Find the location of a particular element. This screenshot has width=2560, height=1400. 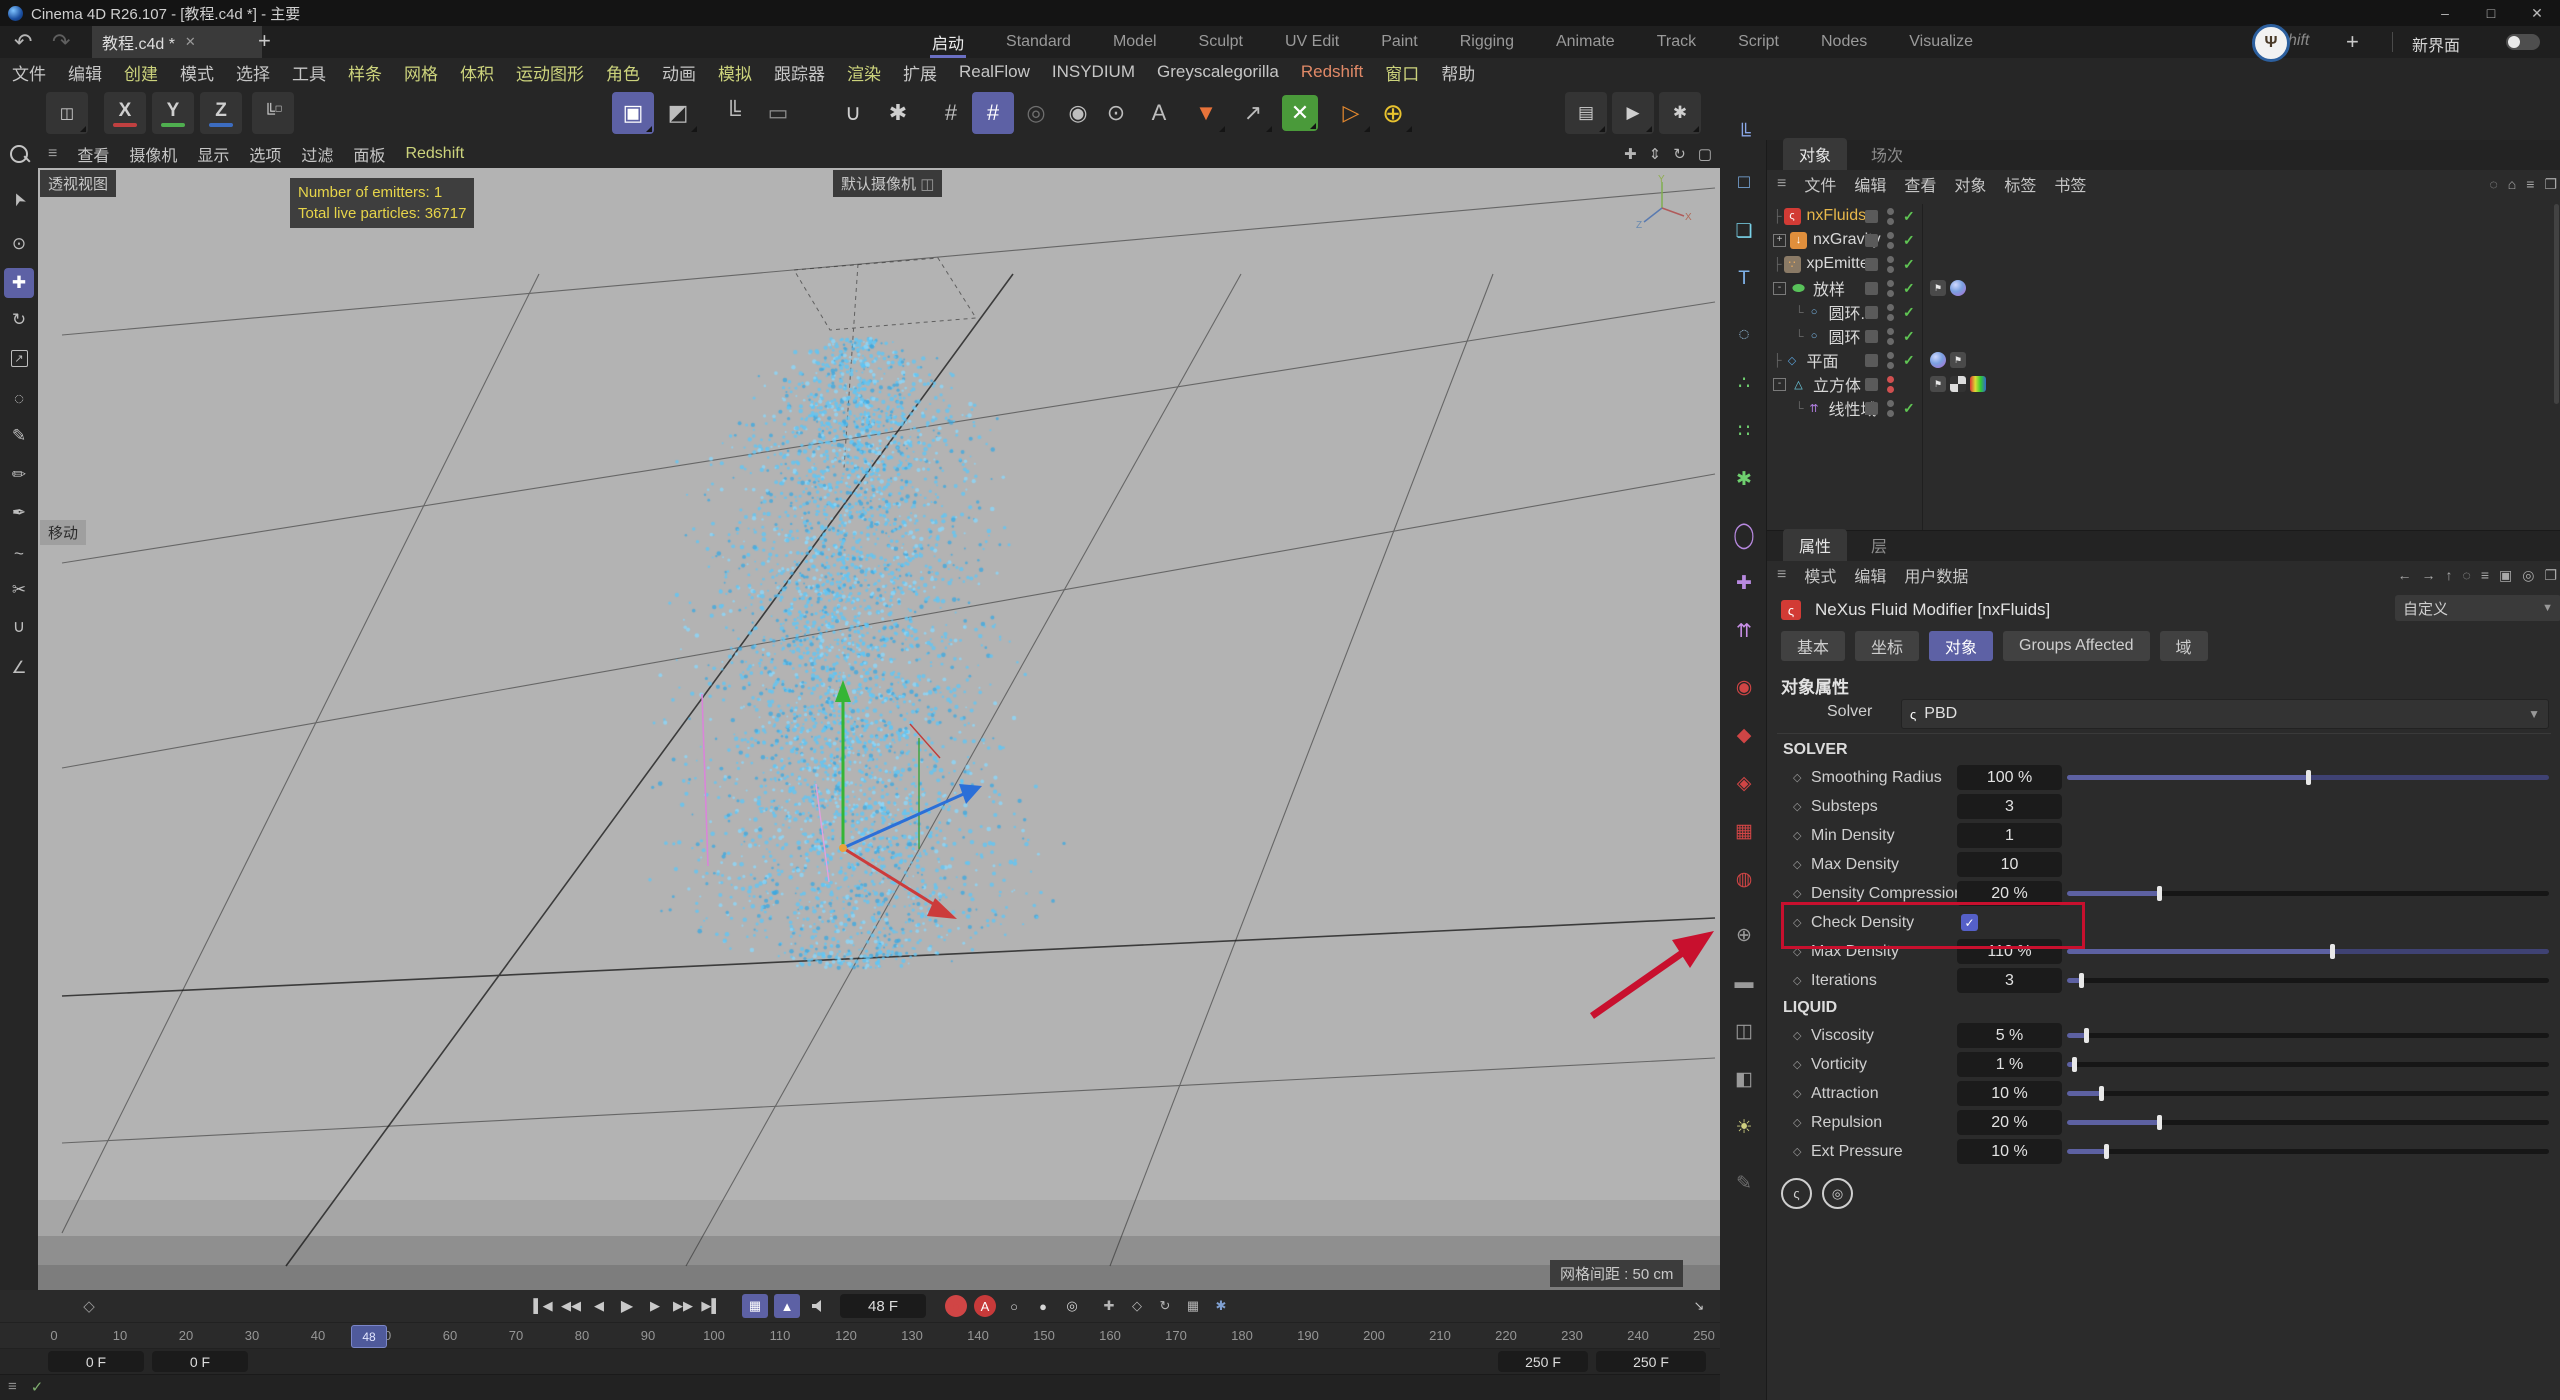

section-tab-基本: 基本 is located at coordinates (1813, 646).